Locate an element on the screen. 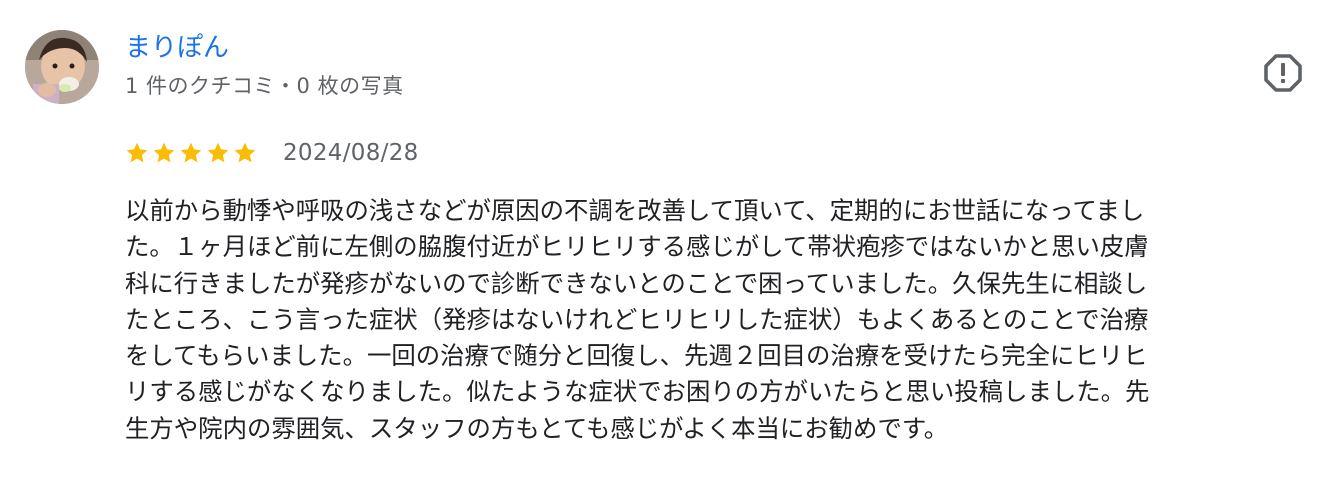 The width and height of the screenshot is (1342, 500). avatar is located at coordinates (62, 67).